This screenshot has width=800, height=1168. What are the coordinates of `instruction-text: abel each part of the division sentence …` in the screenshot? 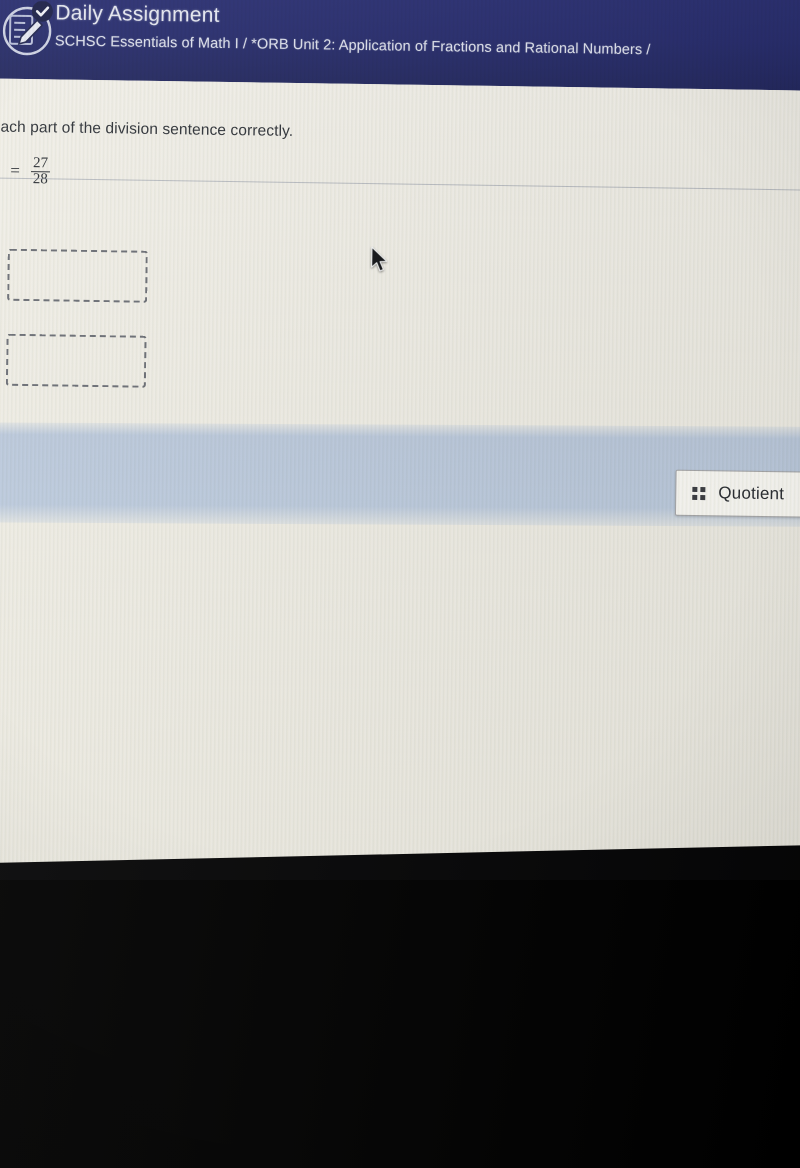 It's located at (147, 129).